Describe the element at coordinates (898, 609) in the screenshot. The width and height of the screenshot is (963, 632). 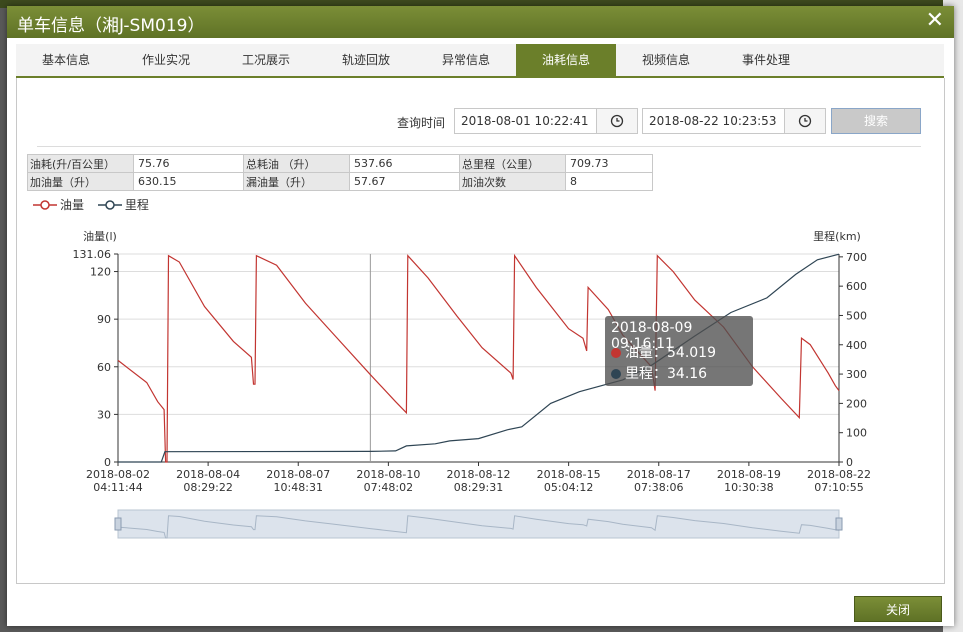
I see `close-button: 关闭` at that location.